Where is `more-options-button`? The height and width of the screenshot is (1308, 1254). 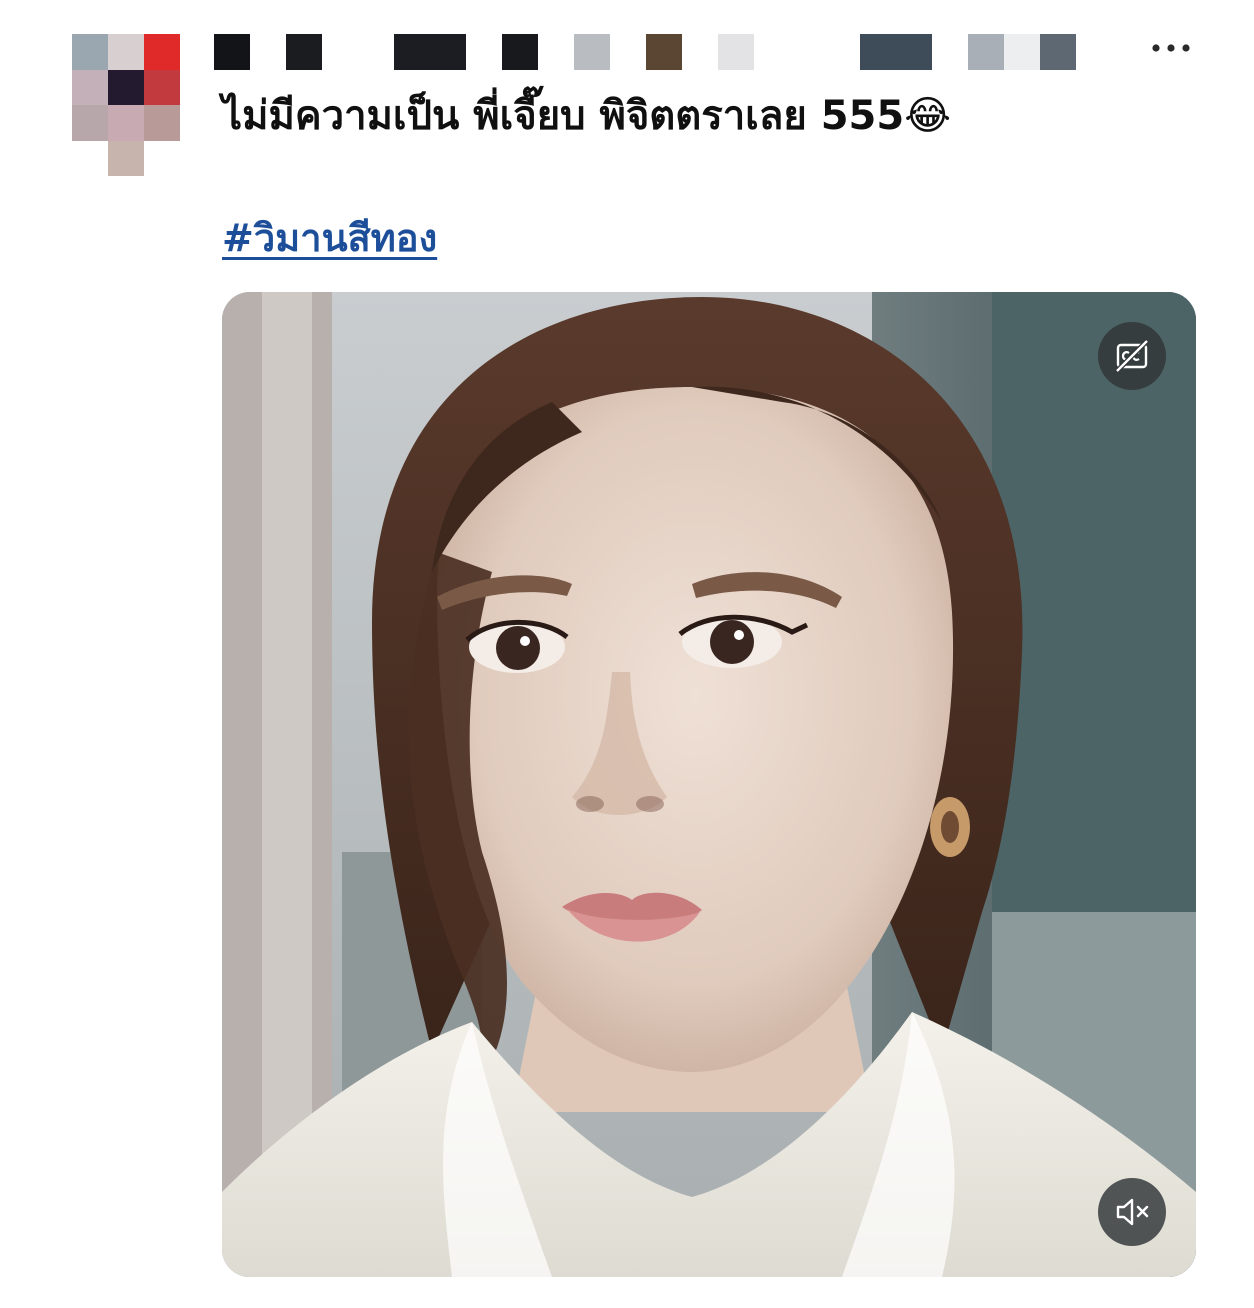
more-options-button is located at coordinates (1171, 48).